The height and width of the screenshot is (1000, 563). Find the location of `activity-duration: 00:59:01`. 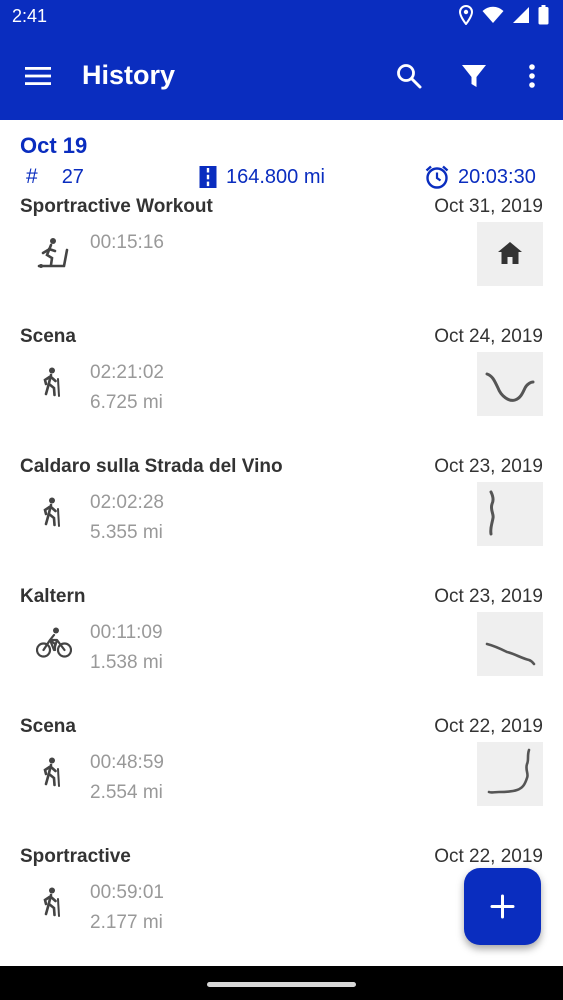

activity-duration: 00:59:01 is located at coordinates (127, 892).